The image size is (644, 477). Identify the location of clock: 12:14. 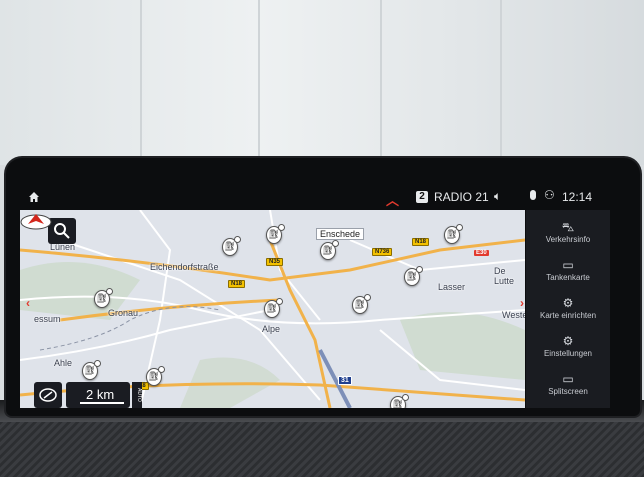
(577, 197).